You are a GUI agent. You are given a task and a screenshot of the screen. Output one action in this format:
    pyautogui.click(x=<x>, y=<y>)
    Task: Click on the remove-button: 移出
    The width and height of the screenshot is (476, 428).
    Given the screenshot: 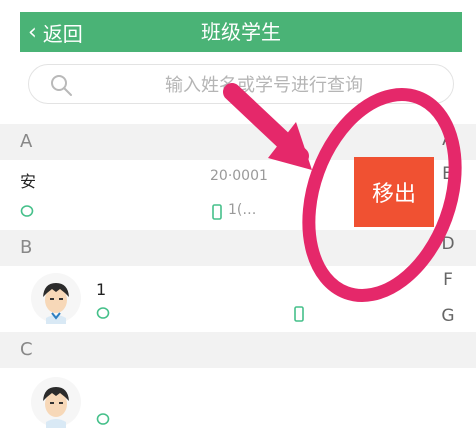 What is the action you would take?
    pyautogui.click(x=394, y=192)
    